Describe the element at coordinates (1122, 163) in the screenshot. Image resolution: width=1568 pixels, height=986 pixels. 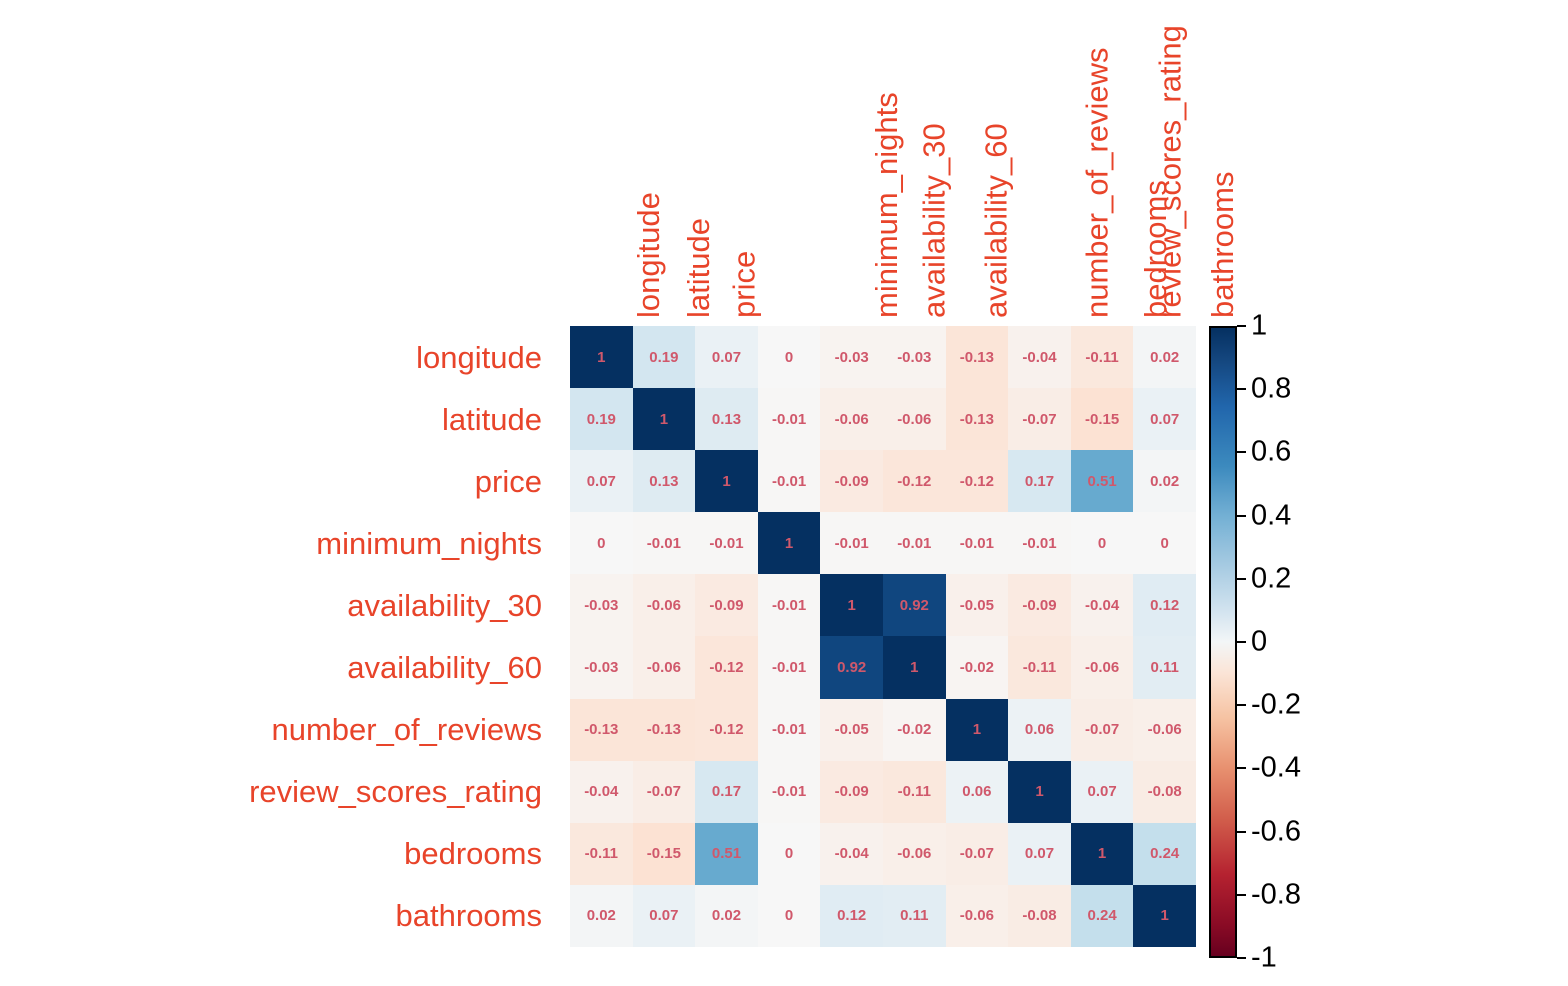
I see `x-tick-label-bedrooms: bedrooms` at that location.